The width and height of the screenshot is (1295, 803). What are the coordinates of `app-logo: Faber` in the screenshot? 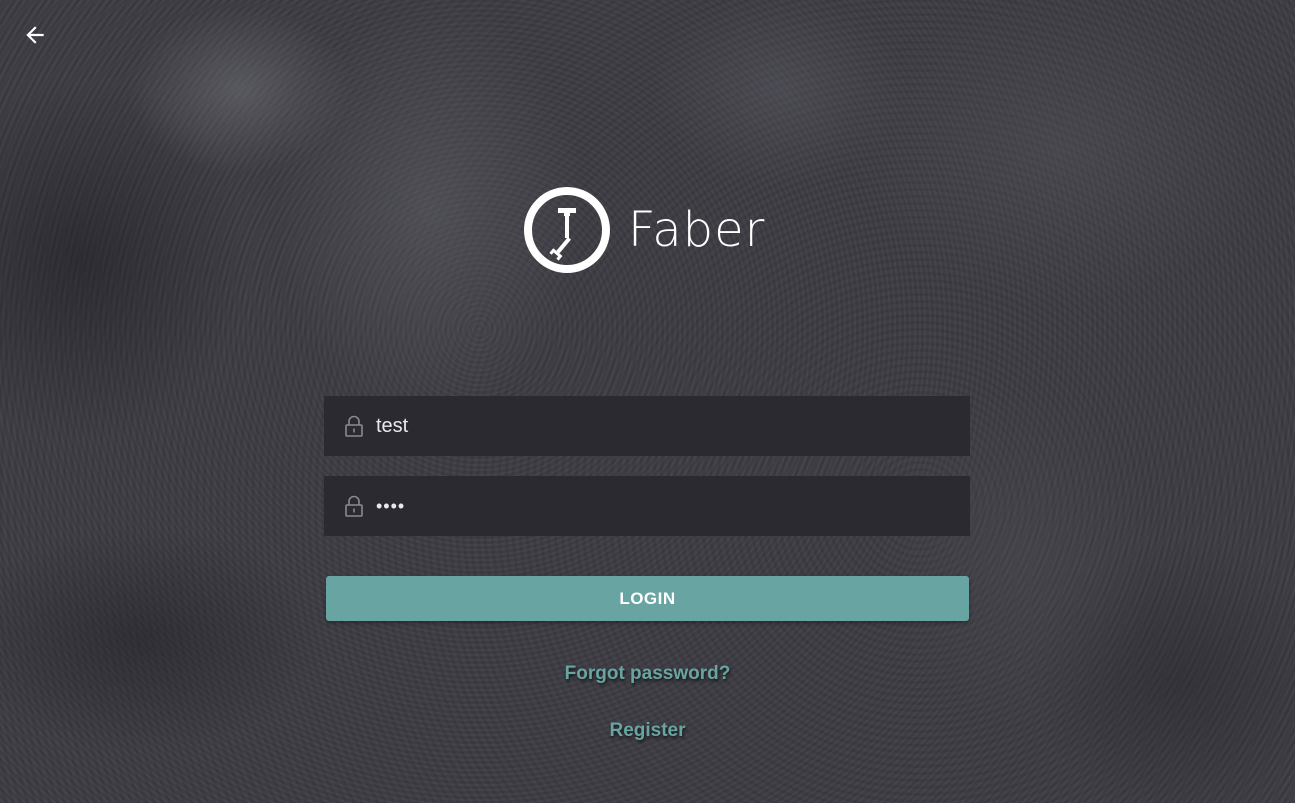 It's located at (643, 230).